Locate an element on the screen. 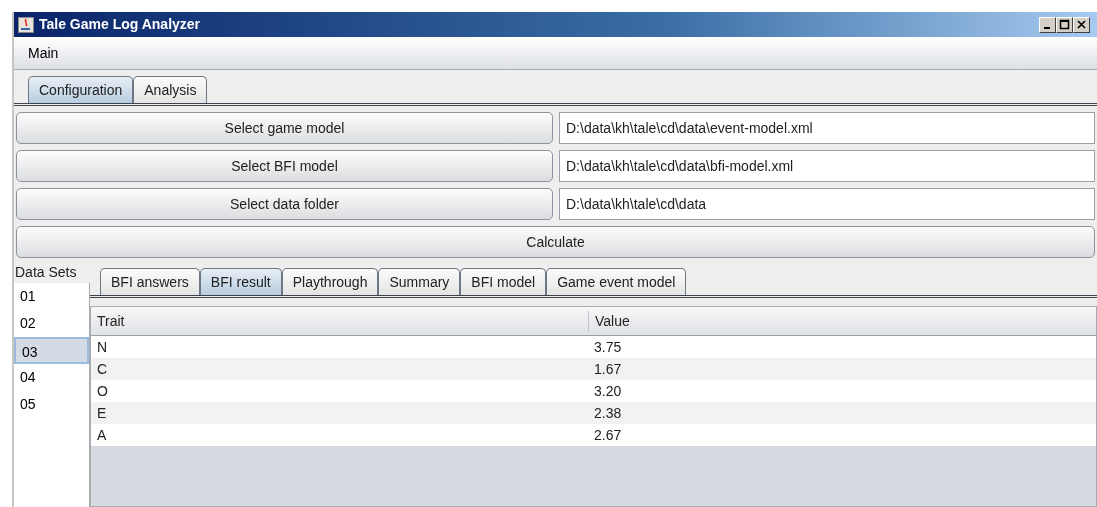  tab: Summary is located at coordinates (419, 281).